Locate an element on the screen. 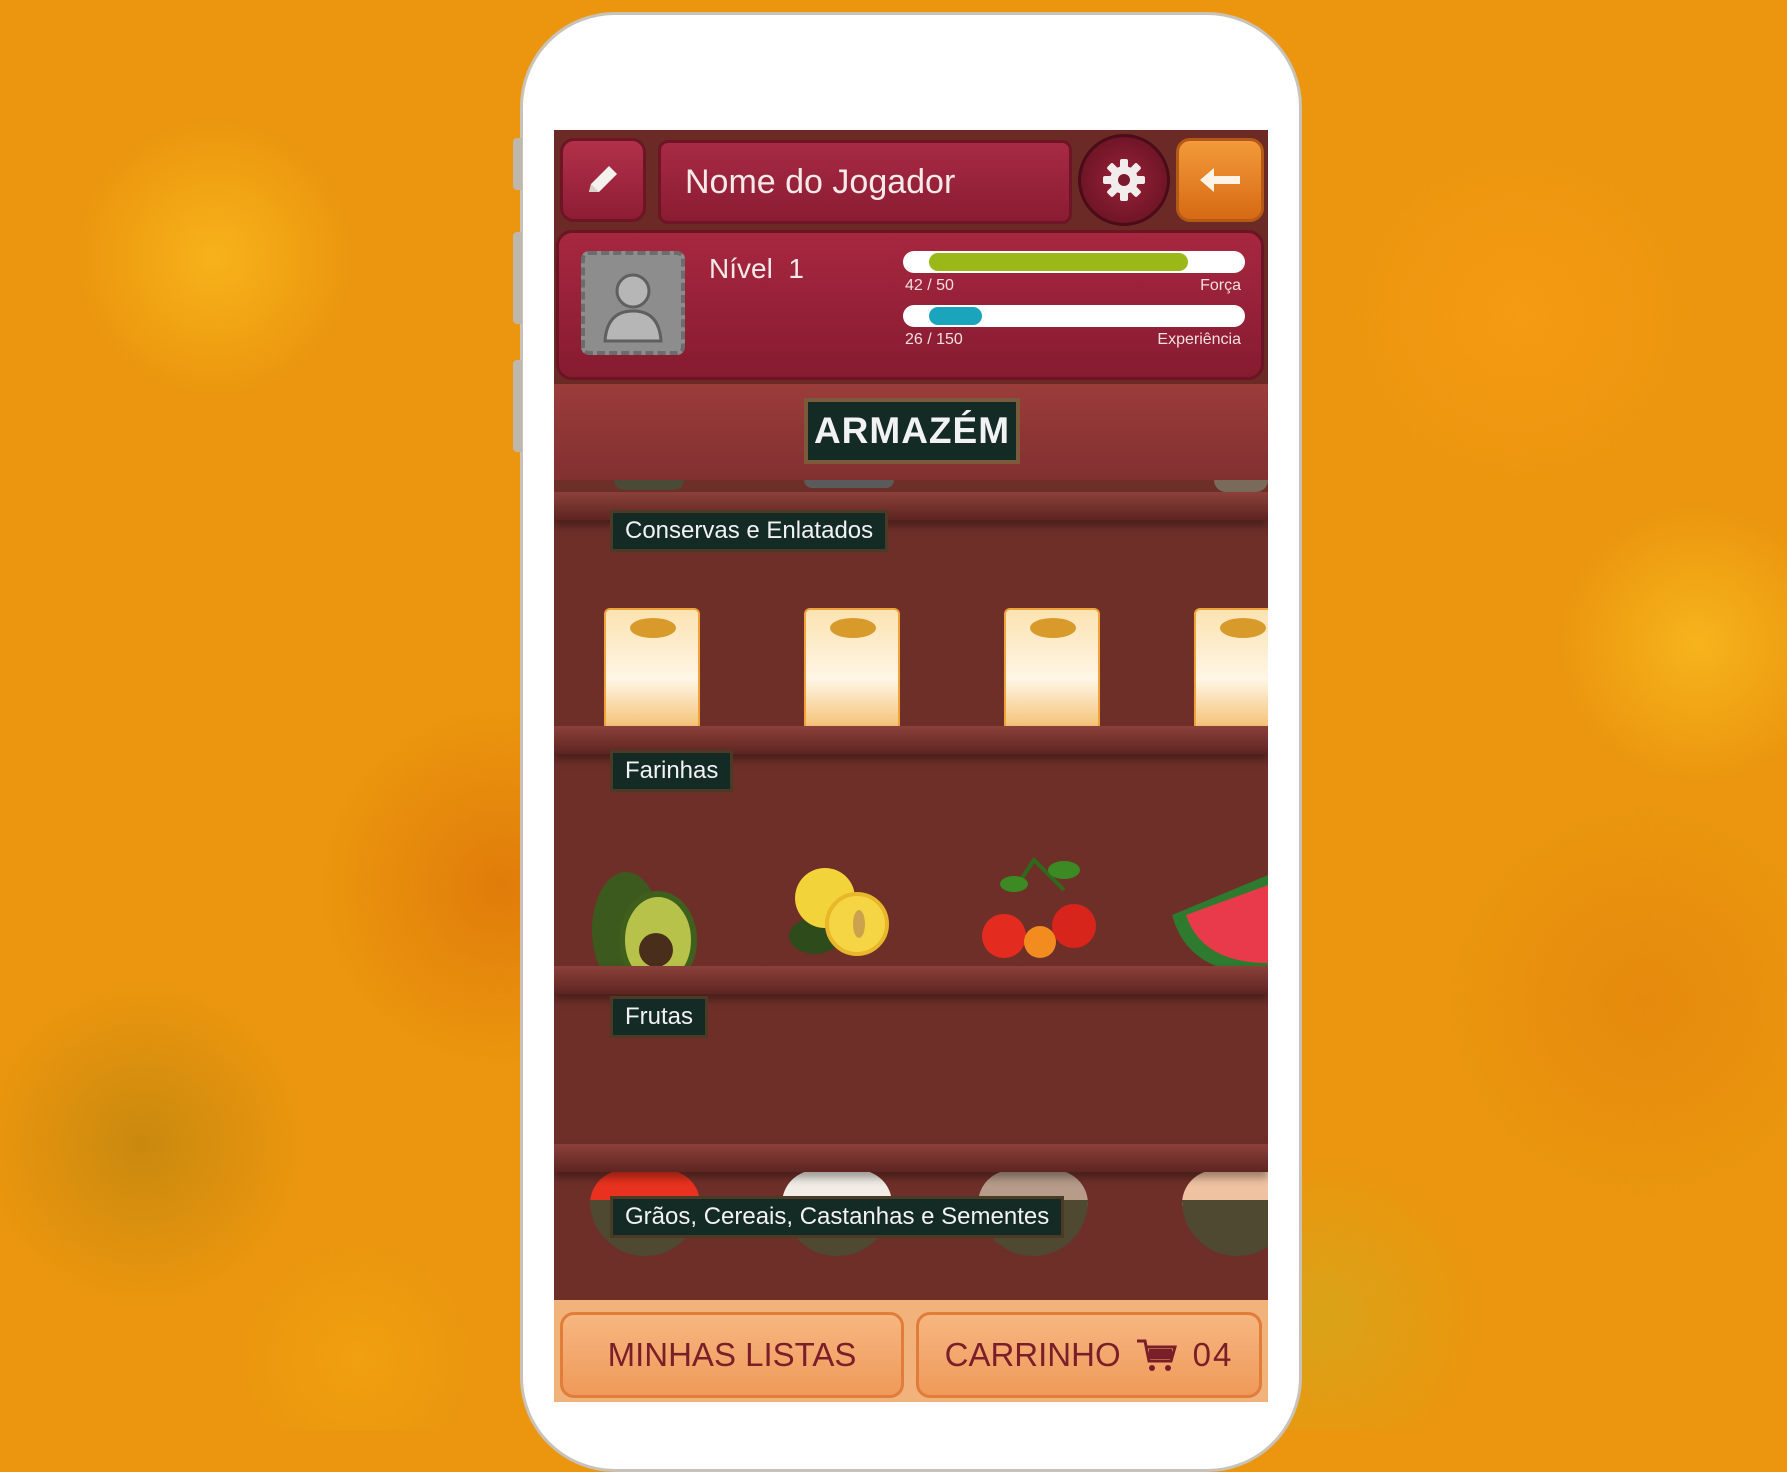 Image resolution: width=1787 pixels, height=1472 pixels. strength-label: Força is located at coordinates (1220, 285).